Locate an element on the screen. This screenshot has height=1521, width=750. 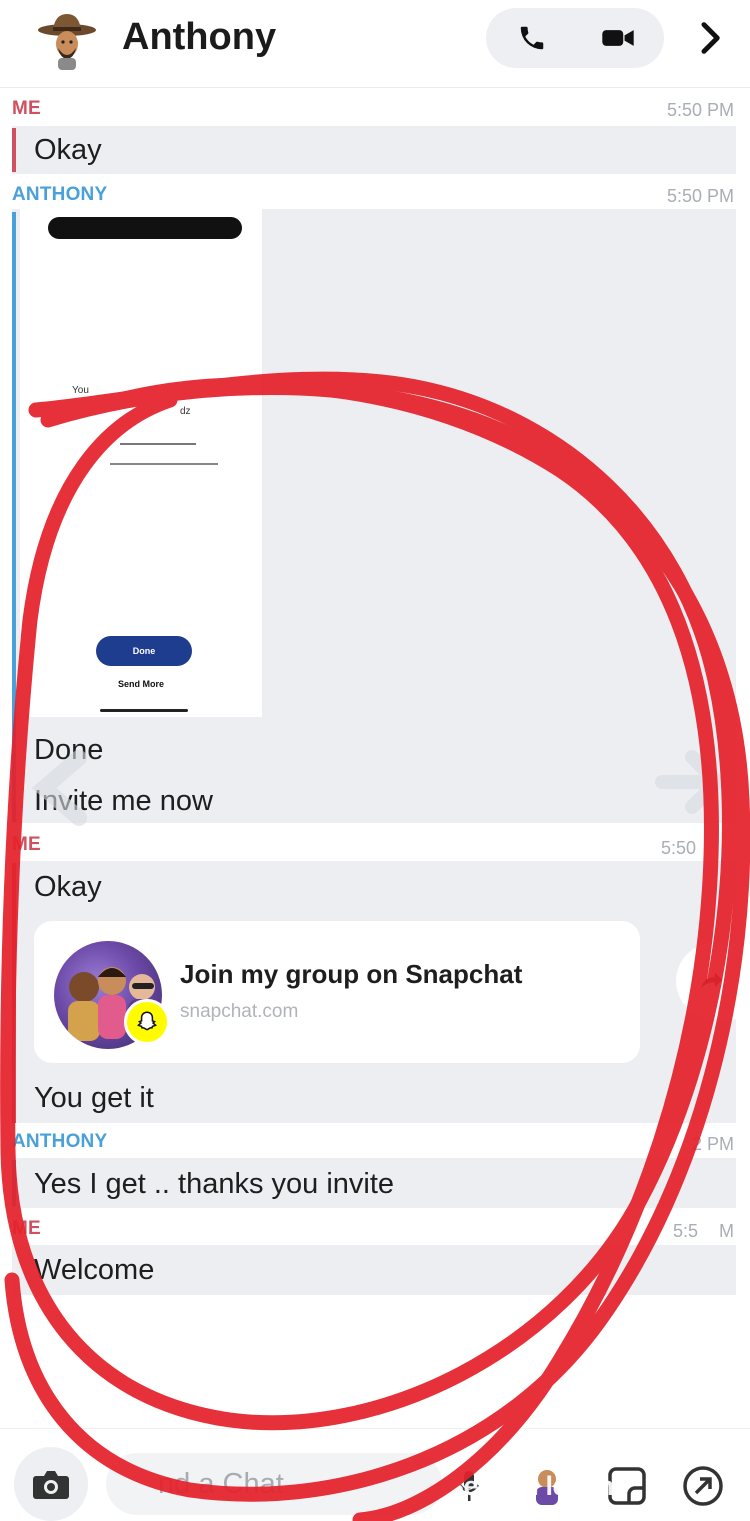
chat-input: nd a Chat is located at coordinates (274, 1484).